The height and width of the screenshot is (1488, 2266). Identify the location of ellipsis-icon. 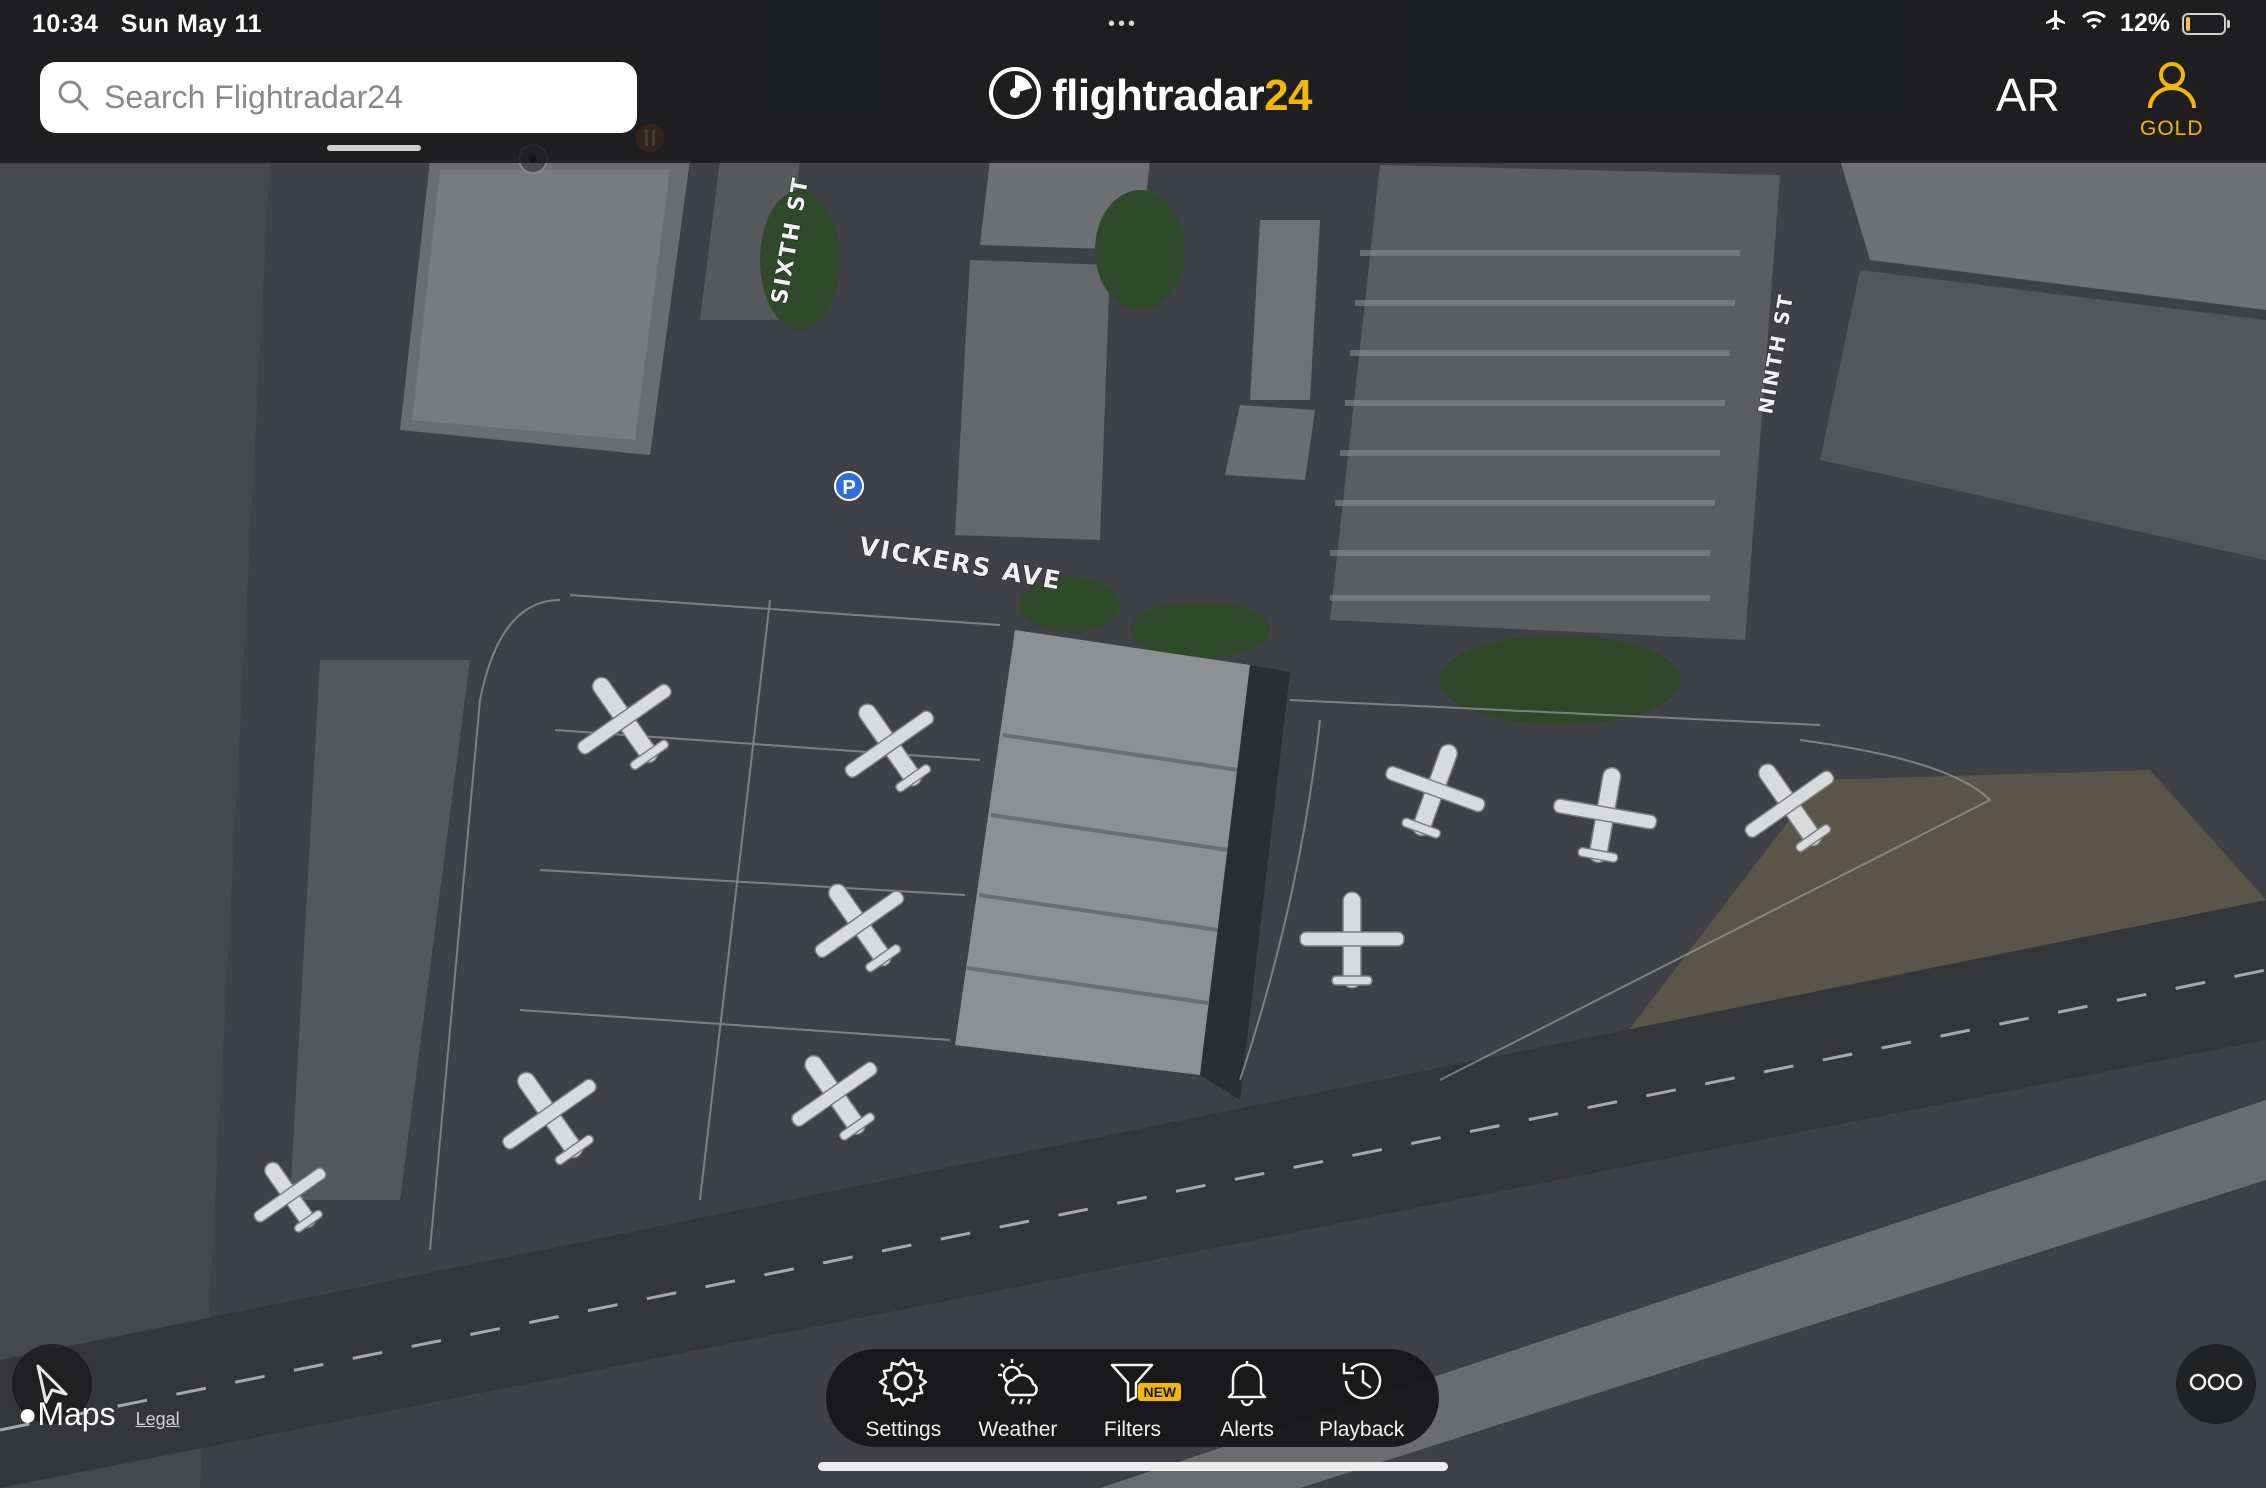
(2216, 1384).